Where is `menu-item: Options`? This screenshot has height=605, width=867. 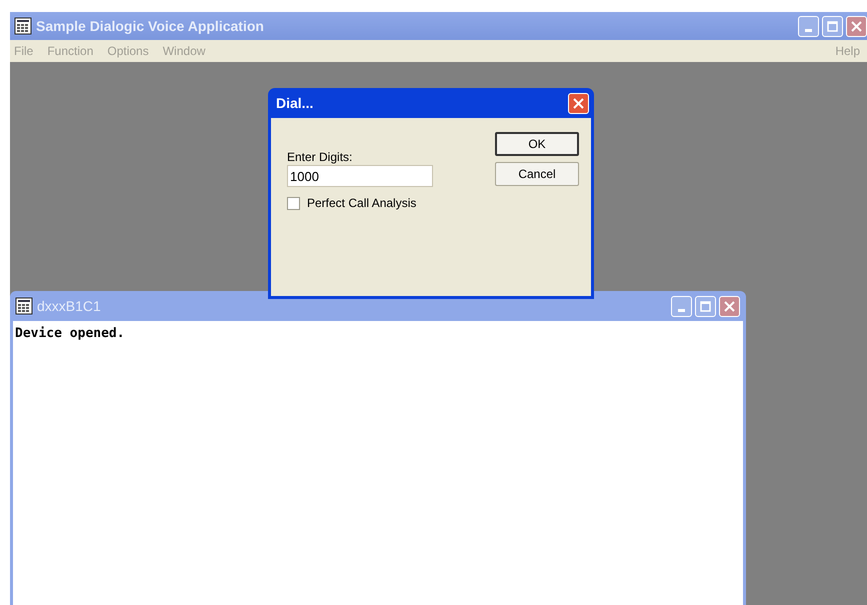
menu-item: Options is located at coordinates (128, 51).